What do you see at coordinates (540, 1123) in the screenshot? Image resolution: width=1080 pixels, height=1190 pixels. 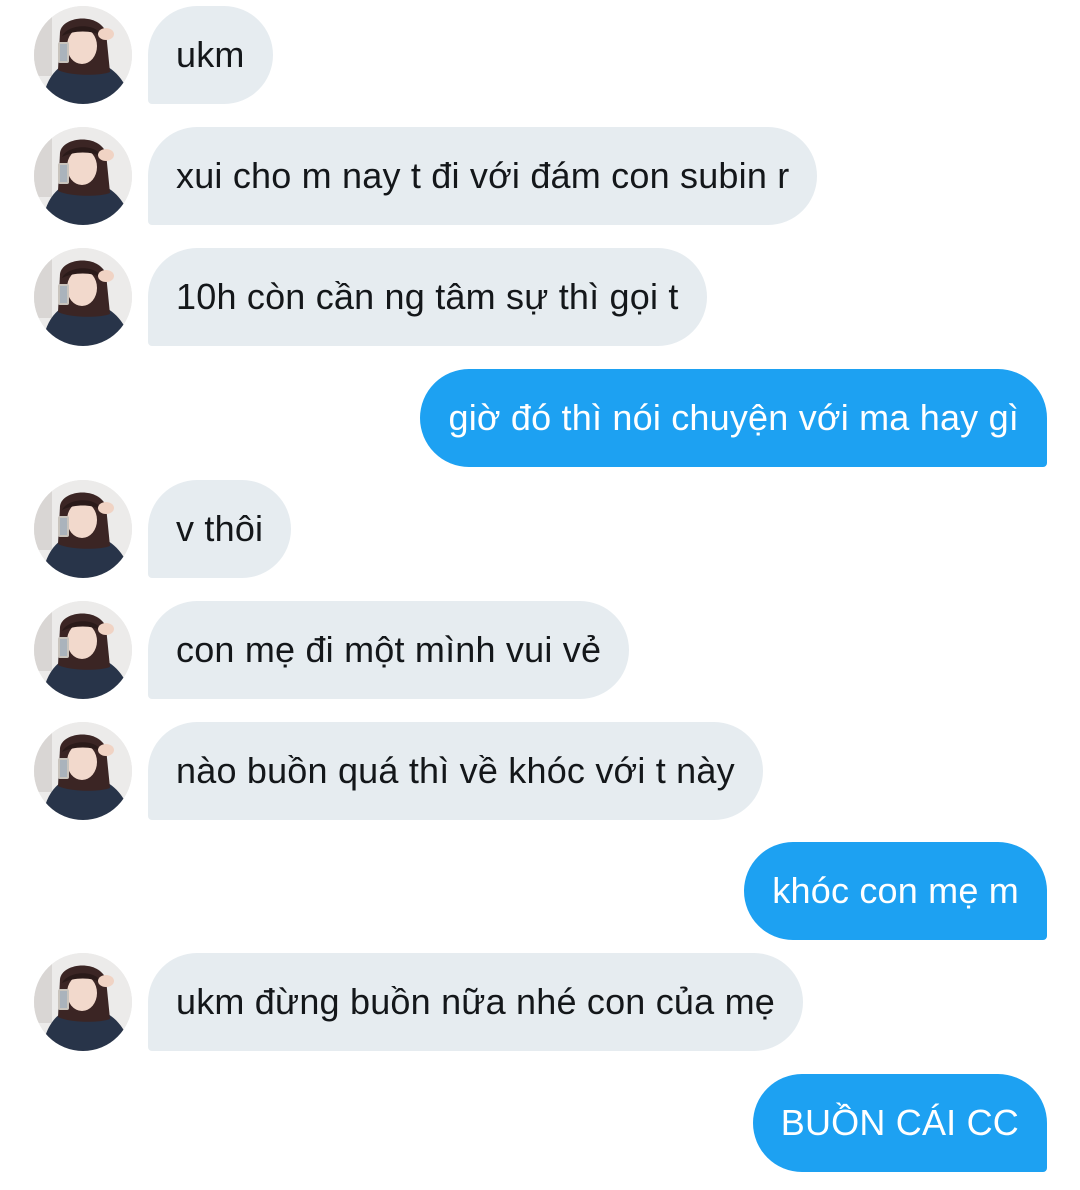 I see `message-row: BUỒN CÁI CC` at bounding box center [540, 1123].